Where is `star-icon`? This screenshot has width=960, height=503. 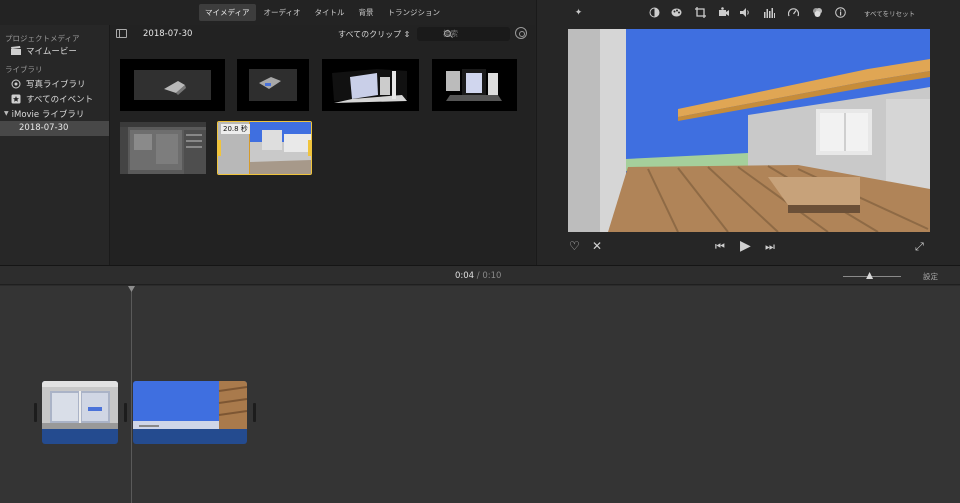 star-icon is located at coordinates (16, 99).